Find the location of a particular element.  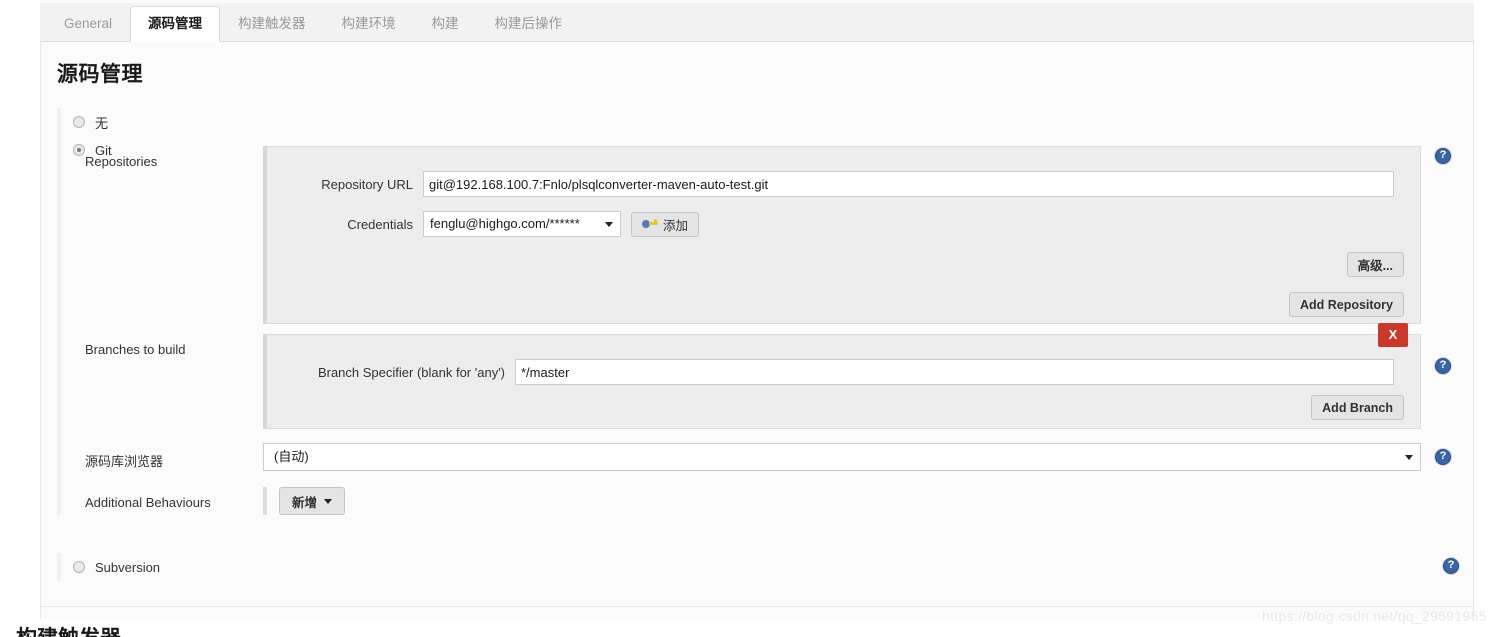

key-icon is located at coordinates (650, 224).